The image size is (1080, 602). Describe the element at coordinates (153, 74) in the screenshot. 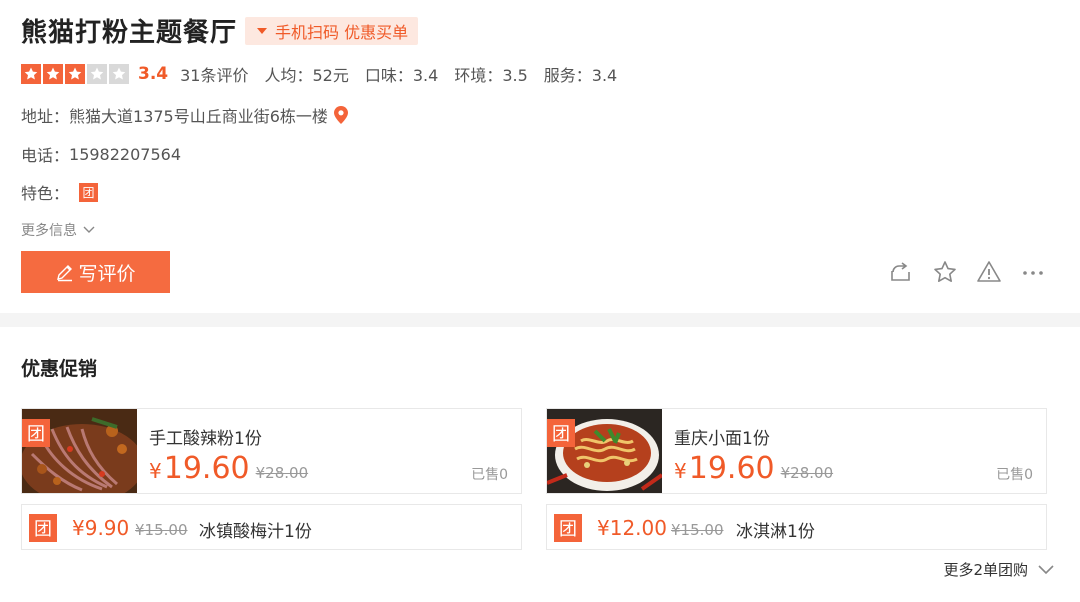

I see `rating-score: 3.4` at that location.